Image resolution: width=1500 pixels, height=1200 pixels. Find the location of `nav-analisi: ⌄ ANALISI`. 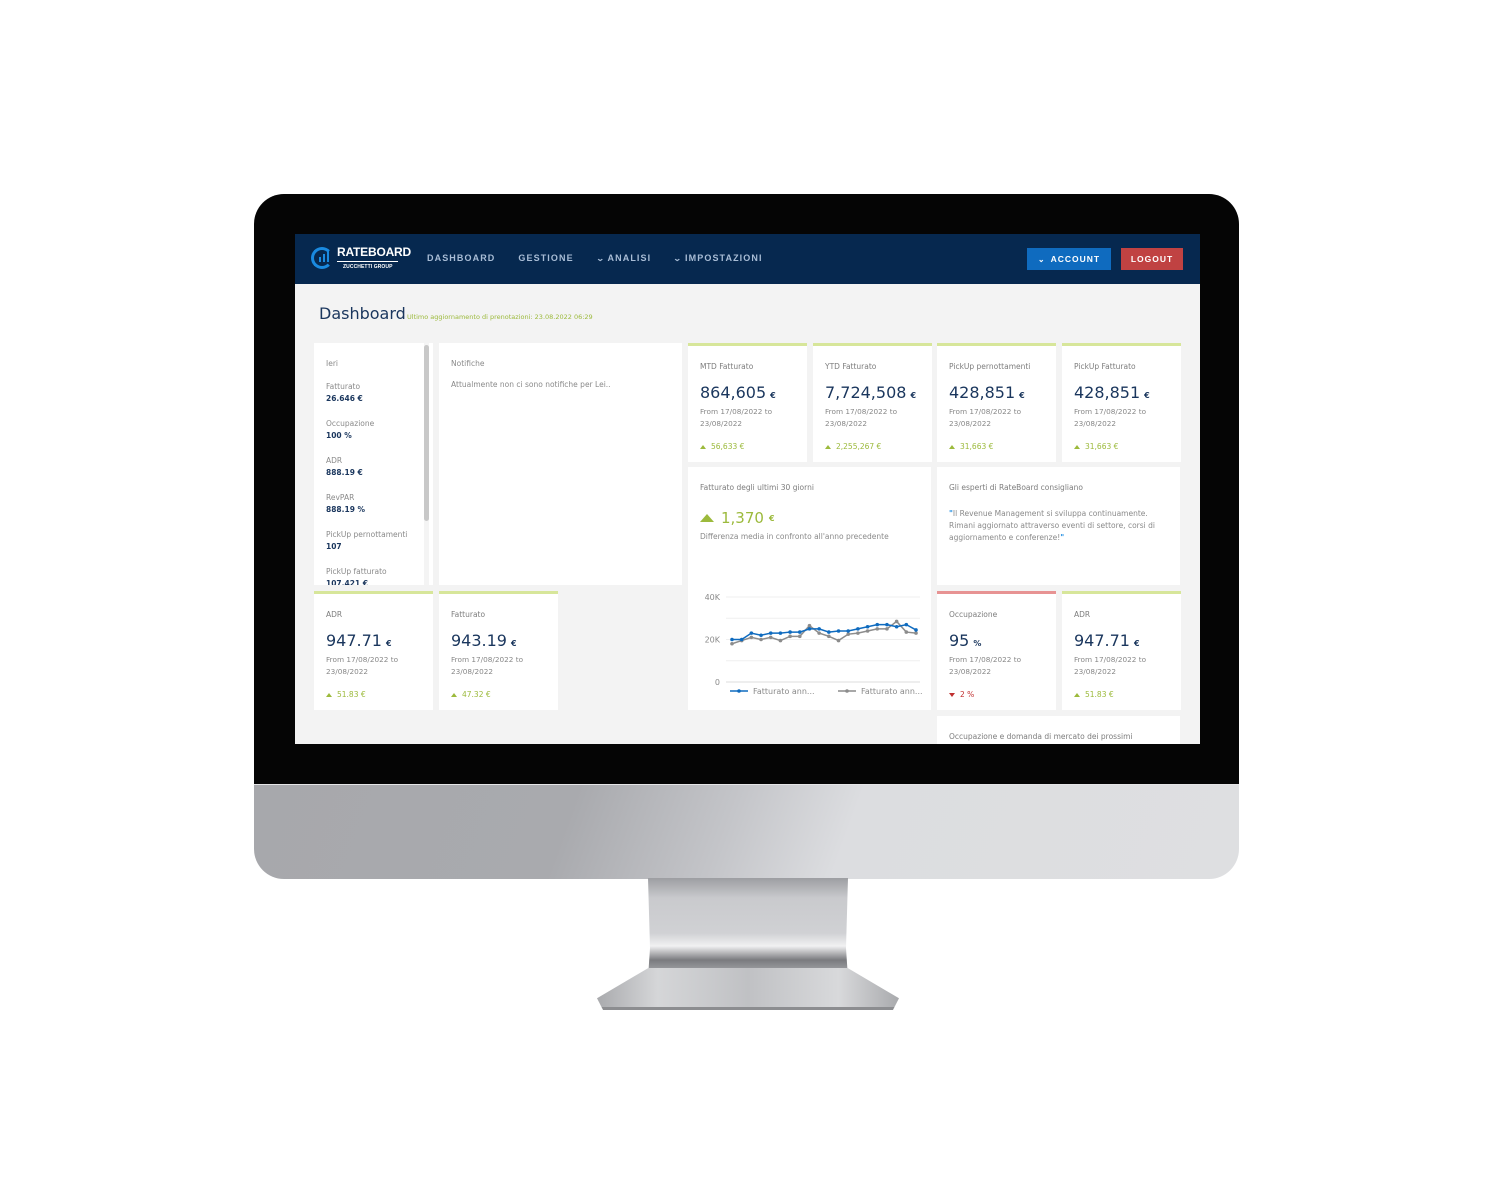

nav-analisi: ⌄ ANALISI is located at coordinates (624, 258).